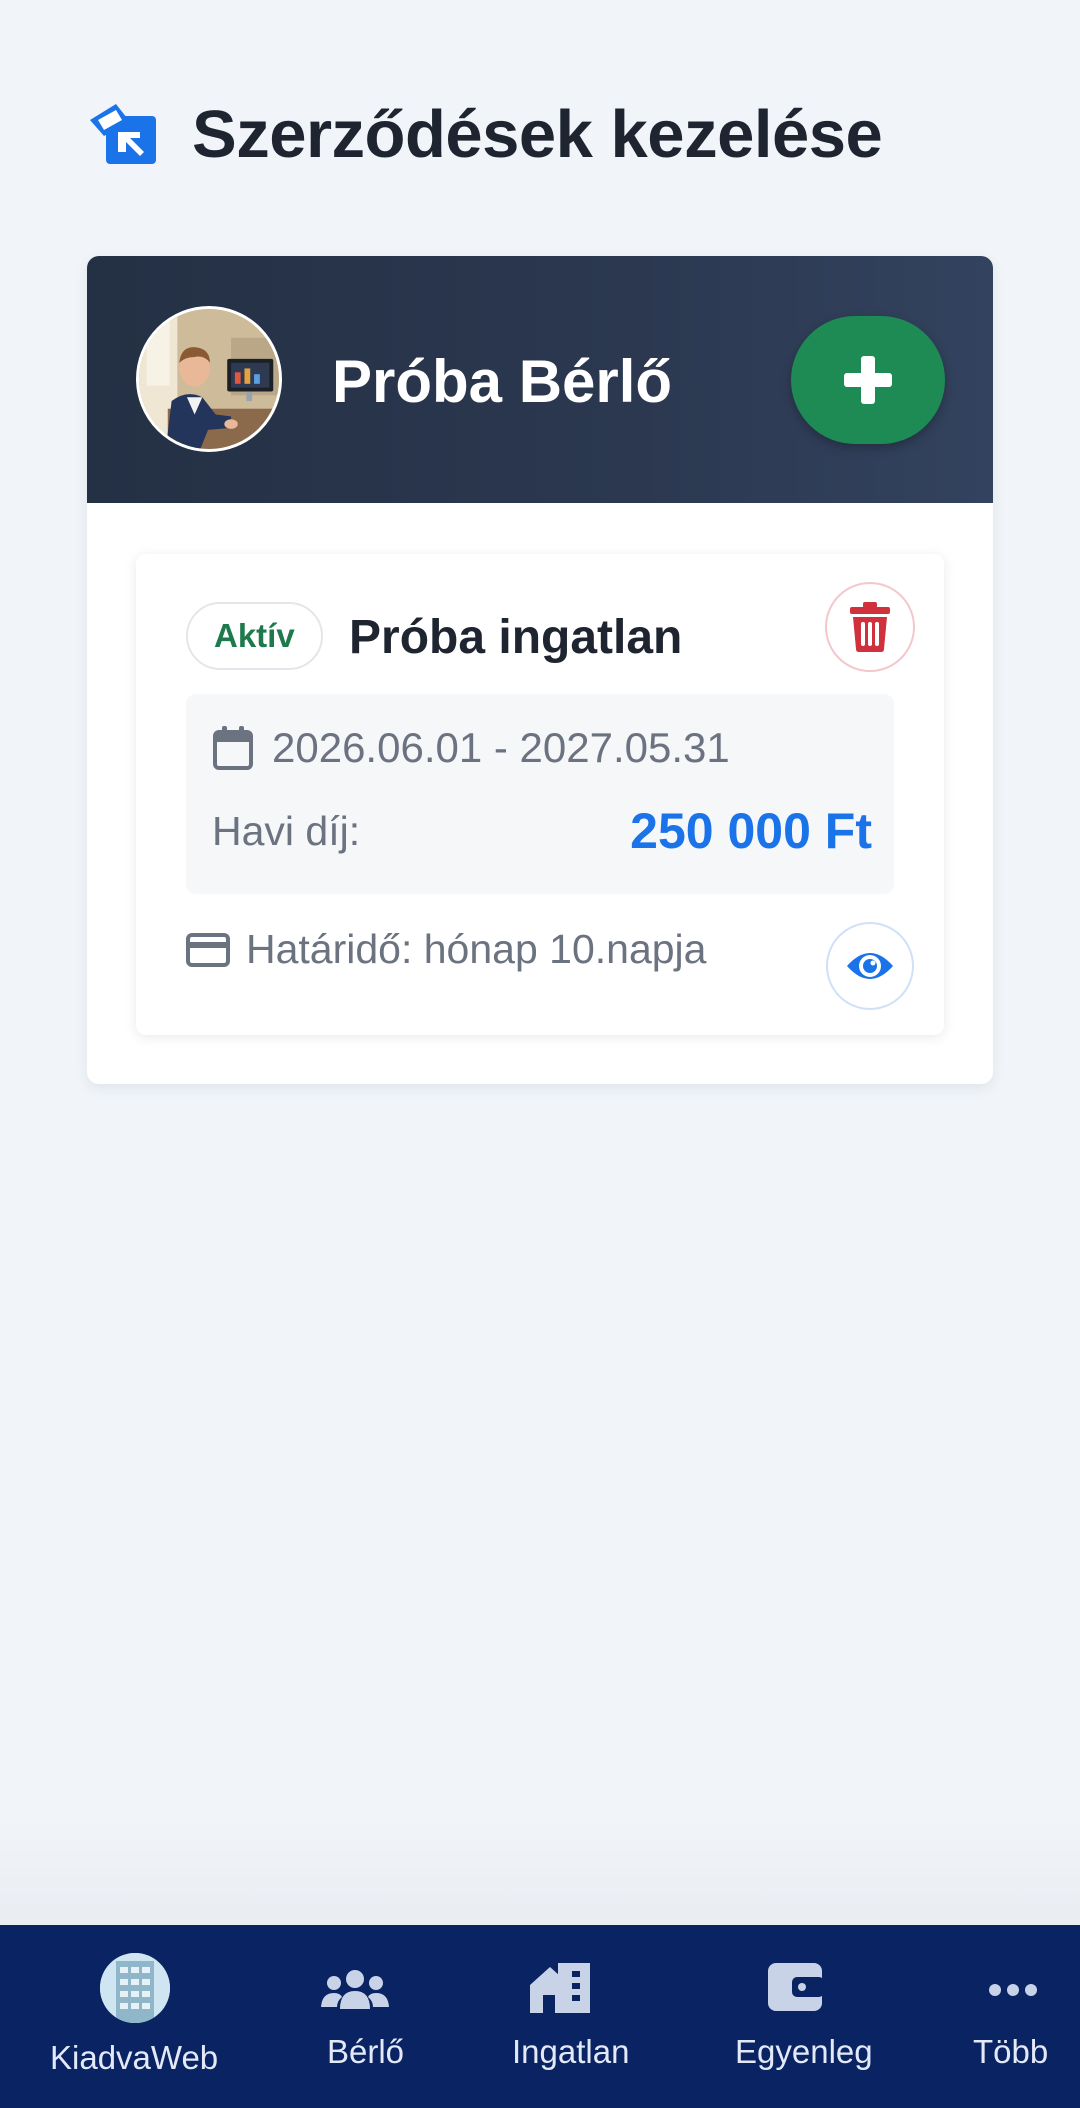 This screenshot has height=2108, width=1080. I want to click on trash-icon, so click(870, 627).